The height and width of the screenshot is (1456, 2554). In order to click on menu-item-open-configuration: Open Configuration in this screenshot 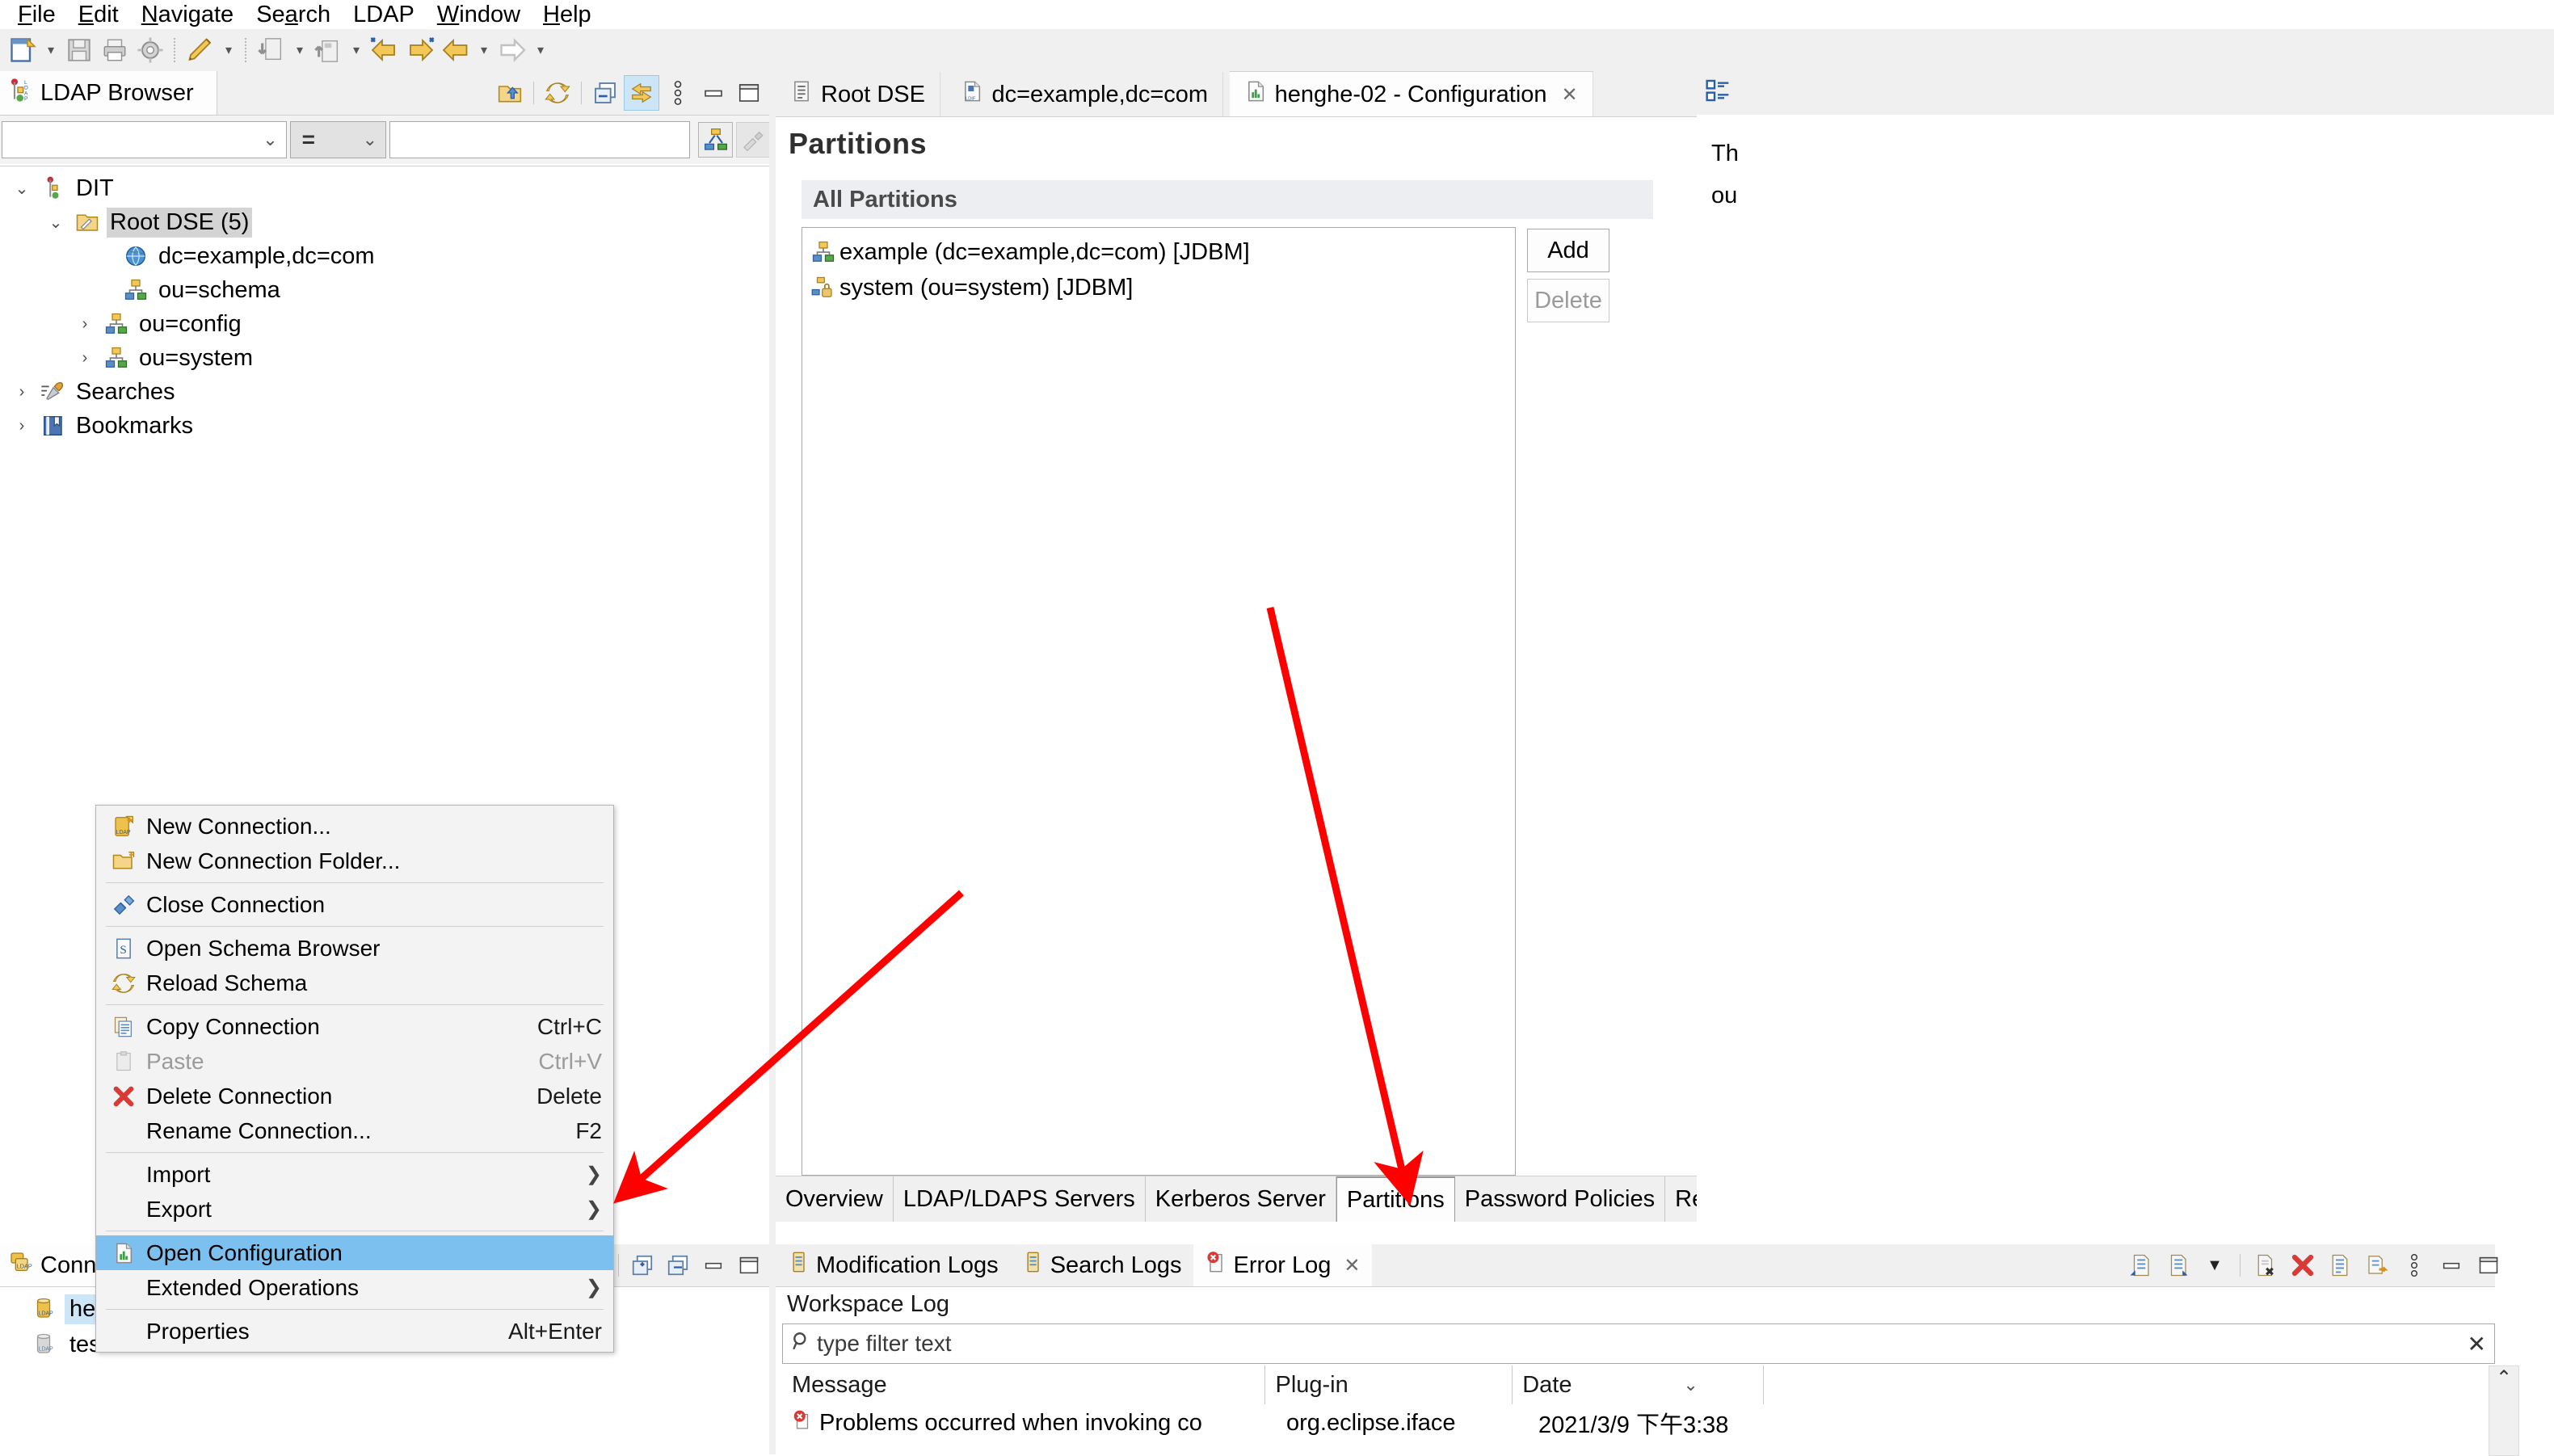, I will do `click(354, 1252)`.